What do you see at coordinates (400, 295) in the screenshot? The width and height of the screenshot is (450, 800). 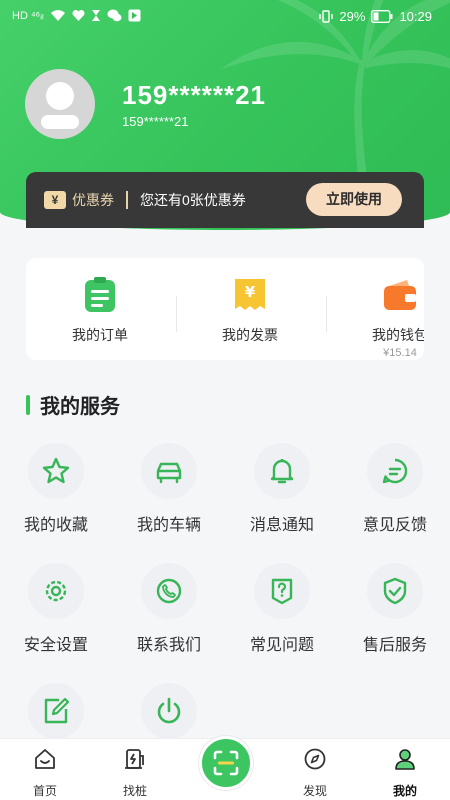 I see `wallet-icon` at bounding box center [400, 295].